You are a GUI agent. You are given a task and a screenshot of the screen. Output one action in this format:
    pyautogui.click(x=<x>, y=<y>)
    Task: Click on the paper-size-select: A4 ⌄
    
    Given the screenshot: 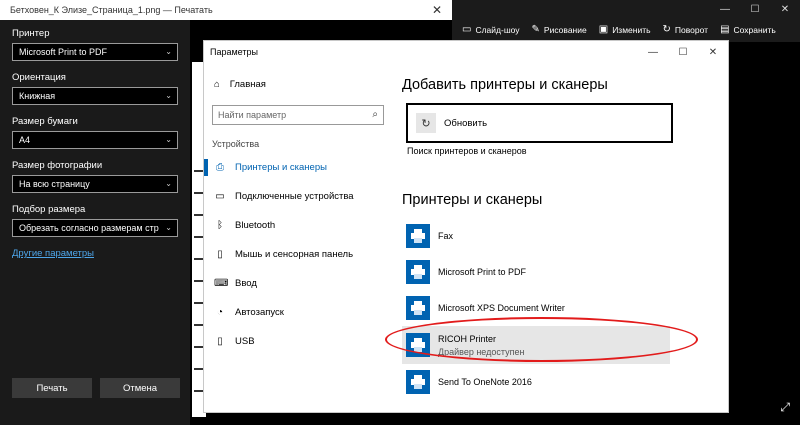 What is the action you would take?
    pyautogui.click(x=95, y=140)
    